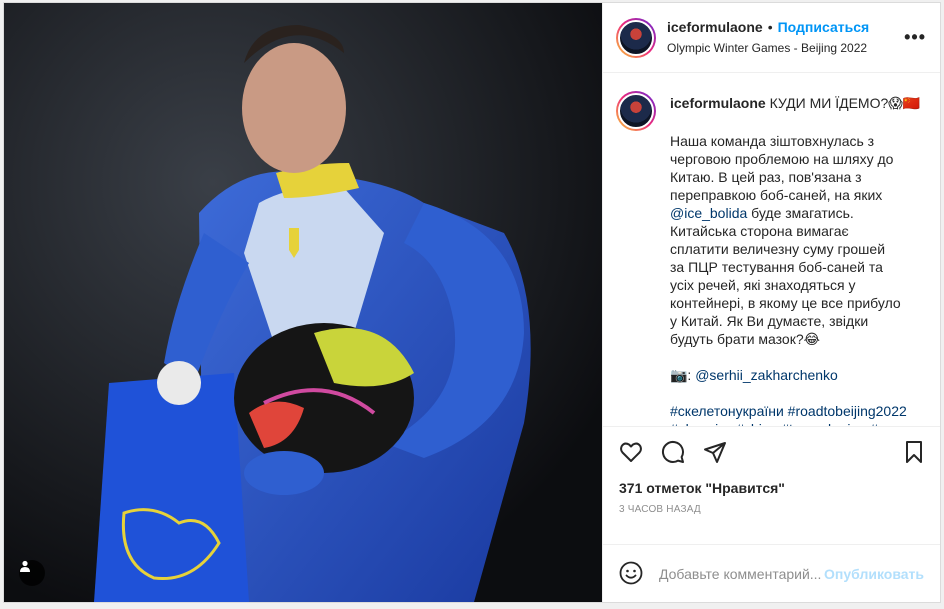 The height and width of the screenshot is (609, 944). I want to click on avatar, so click(636, 37).